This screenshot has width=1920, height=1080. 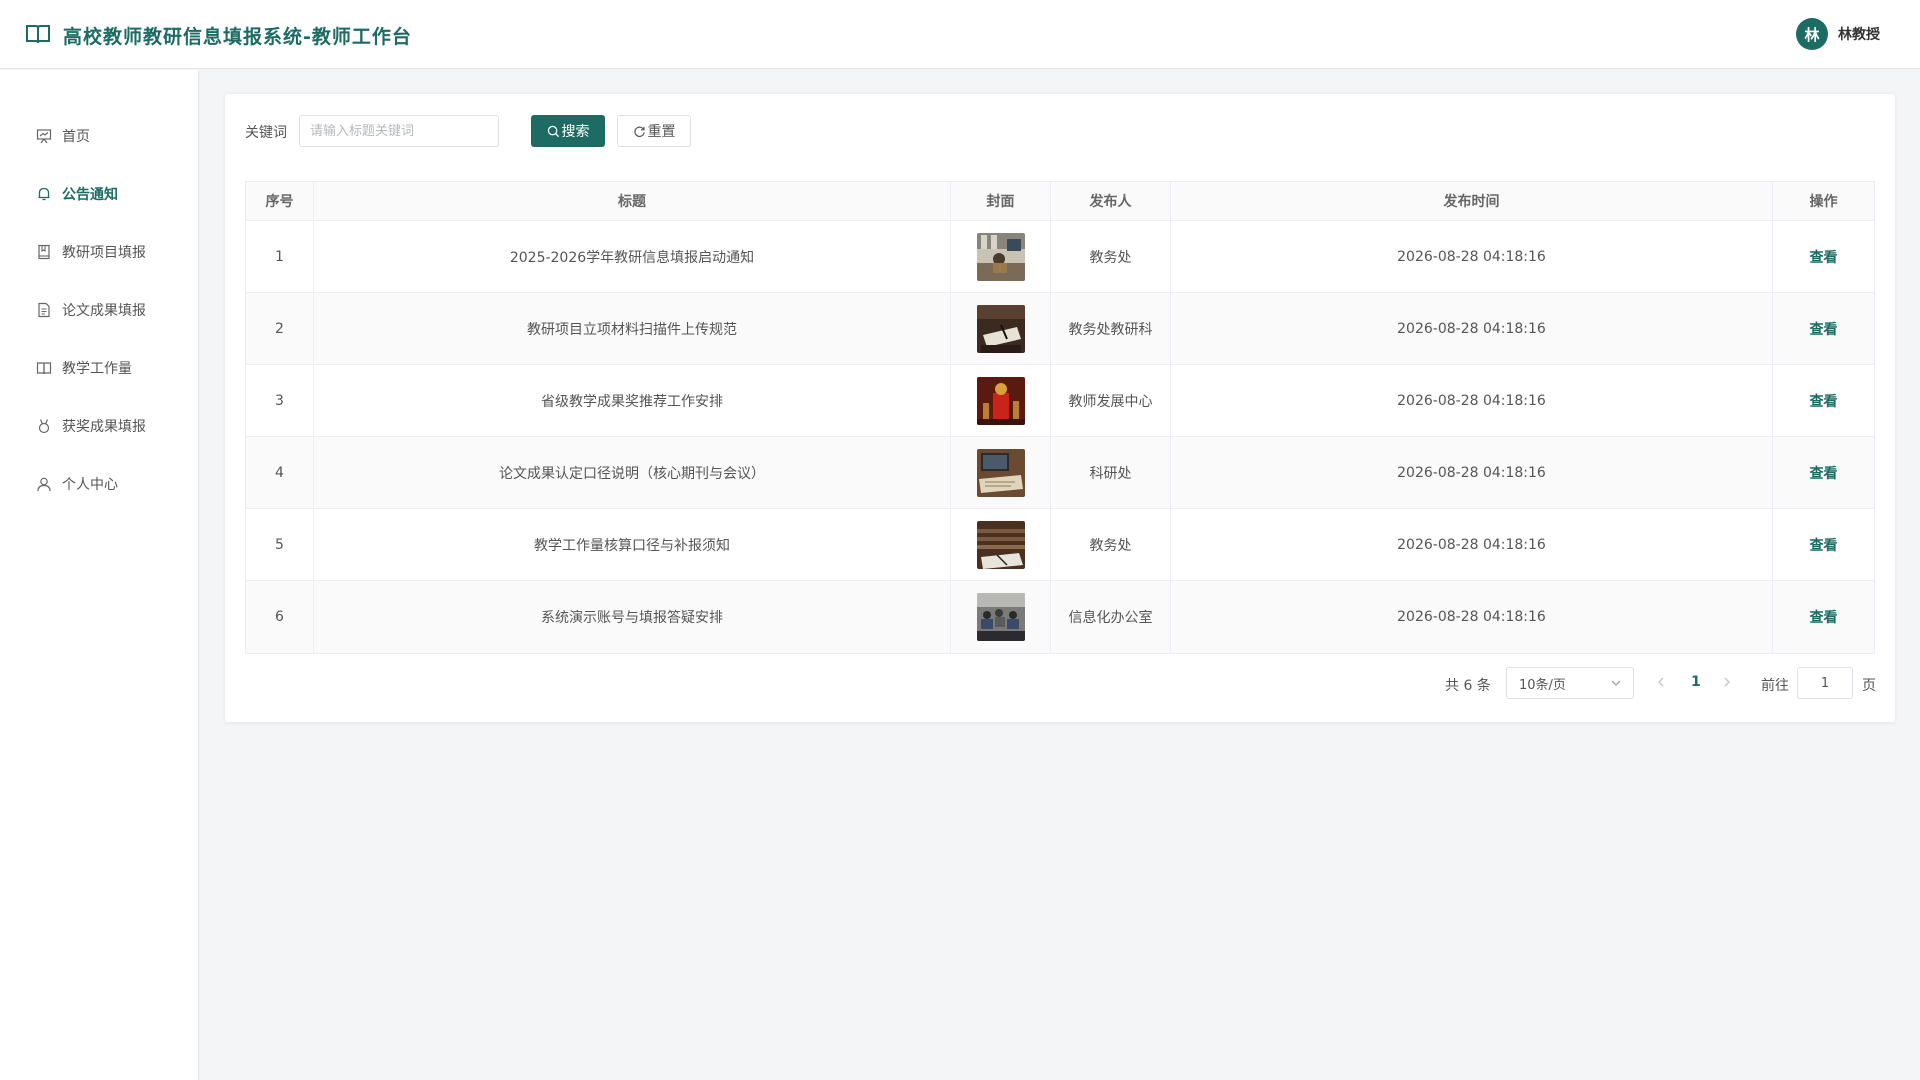 I want to click on sidebar: 首页 公告通知 教研项目填报 论文成果填报 教学工作量 获奖成果填报 个人中心, so click(x=99, y=575).